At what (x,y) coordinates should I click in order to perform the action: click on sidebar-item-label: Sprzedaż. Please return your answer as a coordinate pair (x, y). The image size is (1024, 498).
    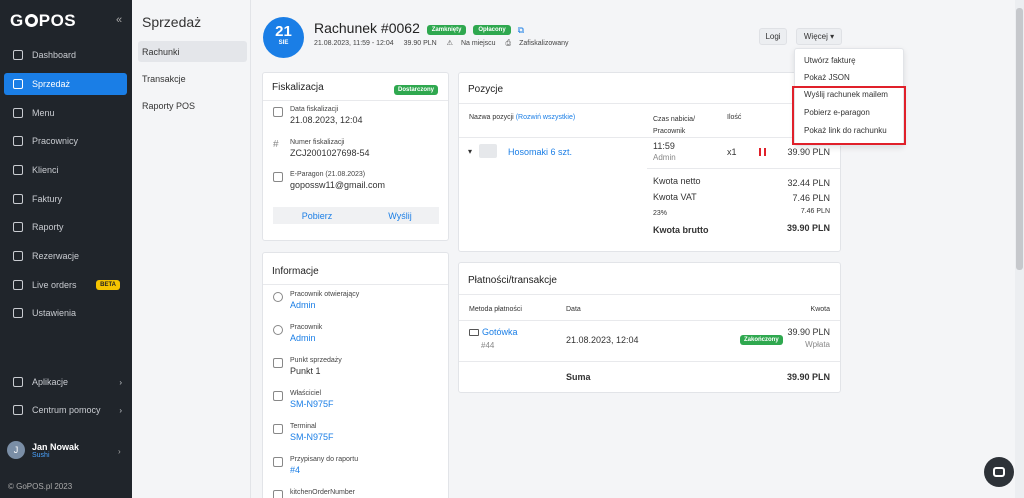
    Looking at the image, I should click on (51, 84).